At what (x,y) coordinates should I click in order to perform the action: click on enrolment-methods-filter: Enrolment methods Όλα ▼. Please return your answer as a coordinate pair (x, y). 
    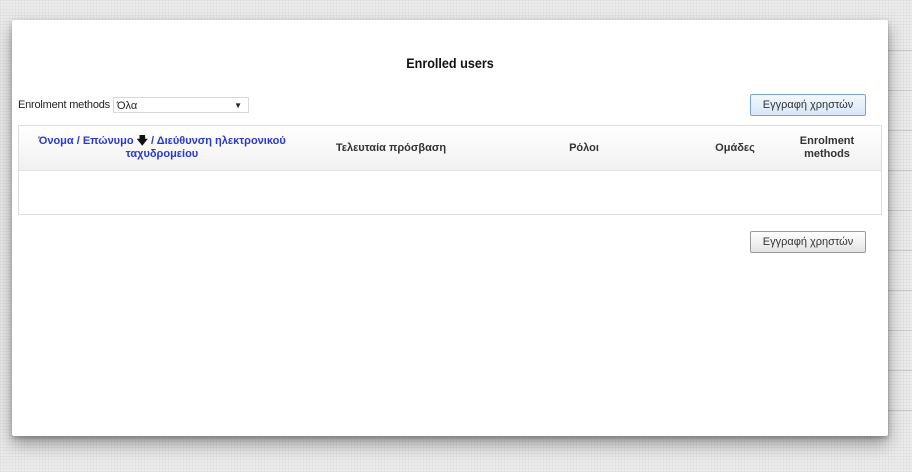
    Looking at the image, I should click on (133, 105).